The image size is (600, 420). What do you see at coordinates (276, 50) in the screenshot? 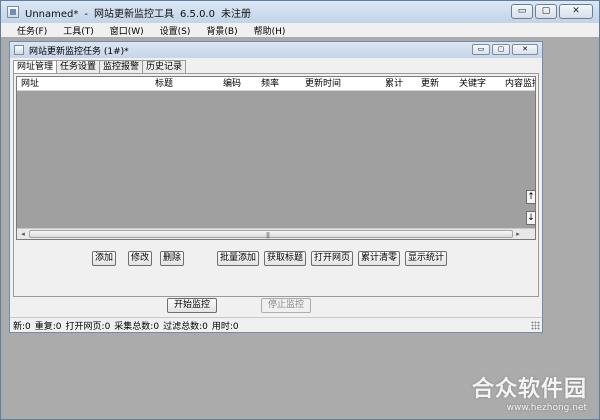
I see `task-window-title-bar: 网站更新监控任务 (1#)* ▭ ▢ ✕` at bounding box center [276, 50].